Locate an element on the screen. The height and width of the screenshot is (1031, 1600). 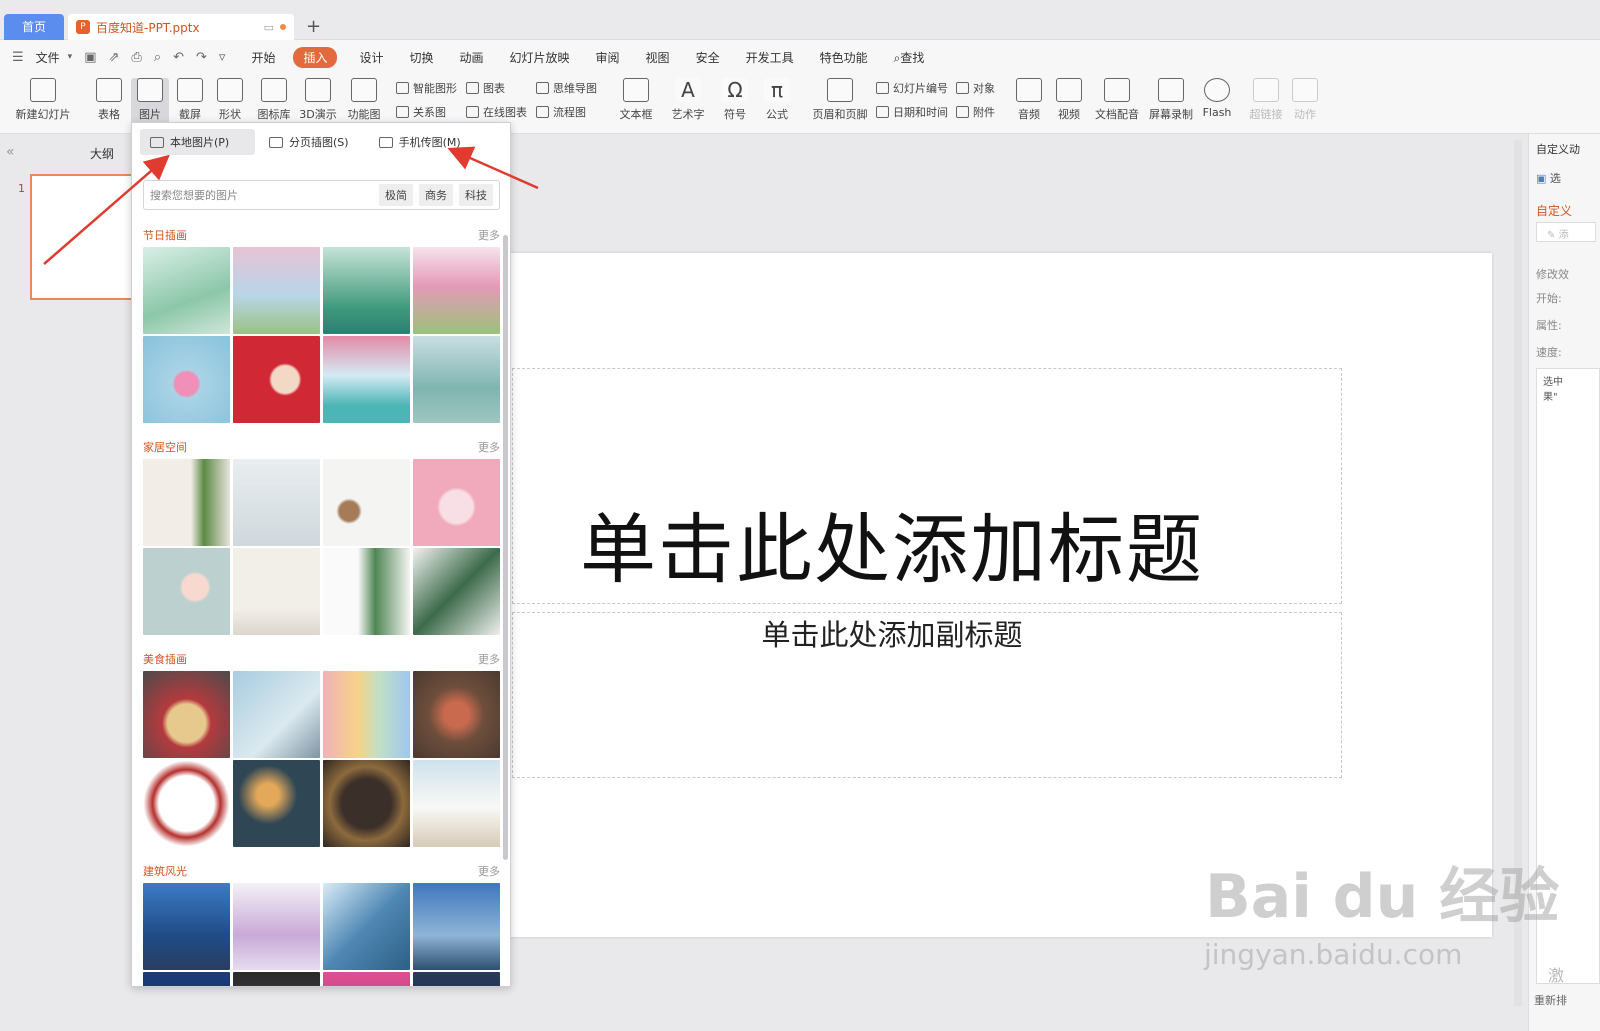
attachment-button: 附件 is located at coordinates (975, 112).